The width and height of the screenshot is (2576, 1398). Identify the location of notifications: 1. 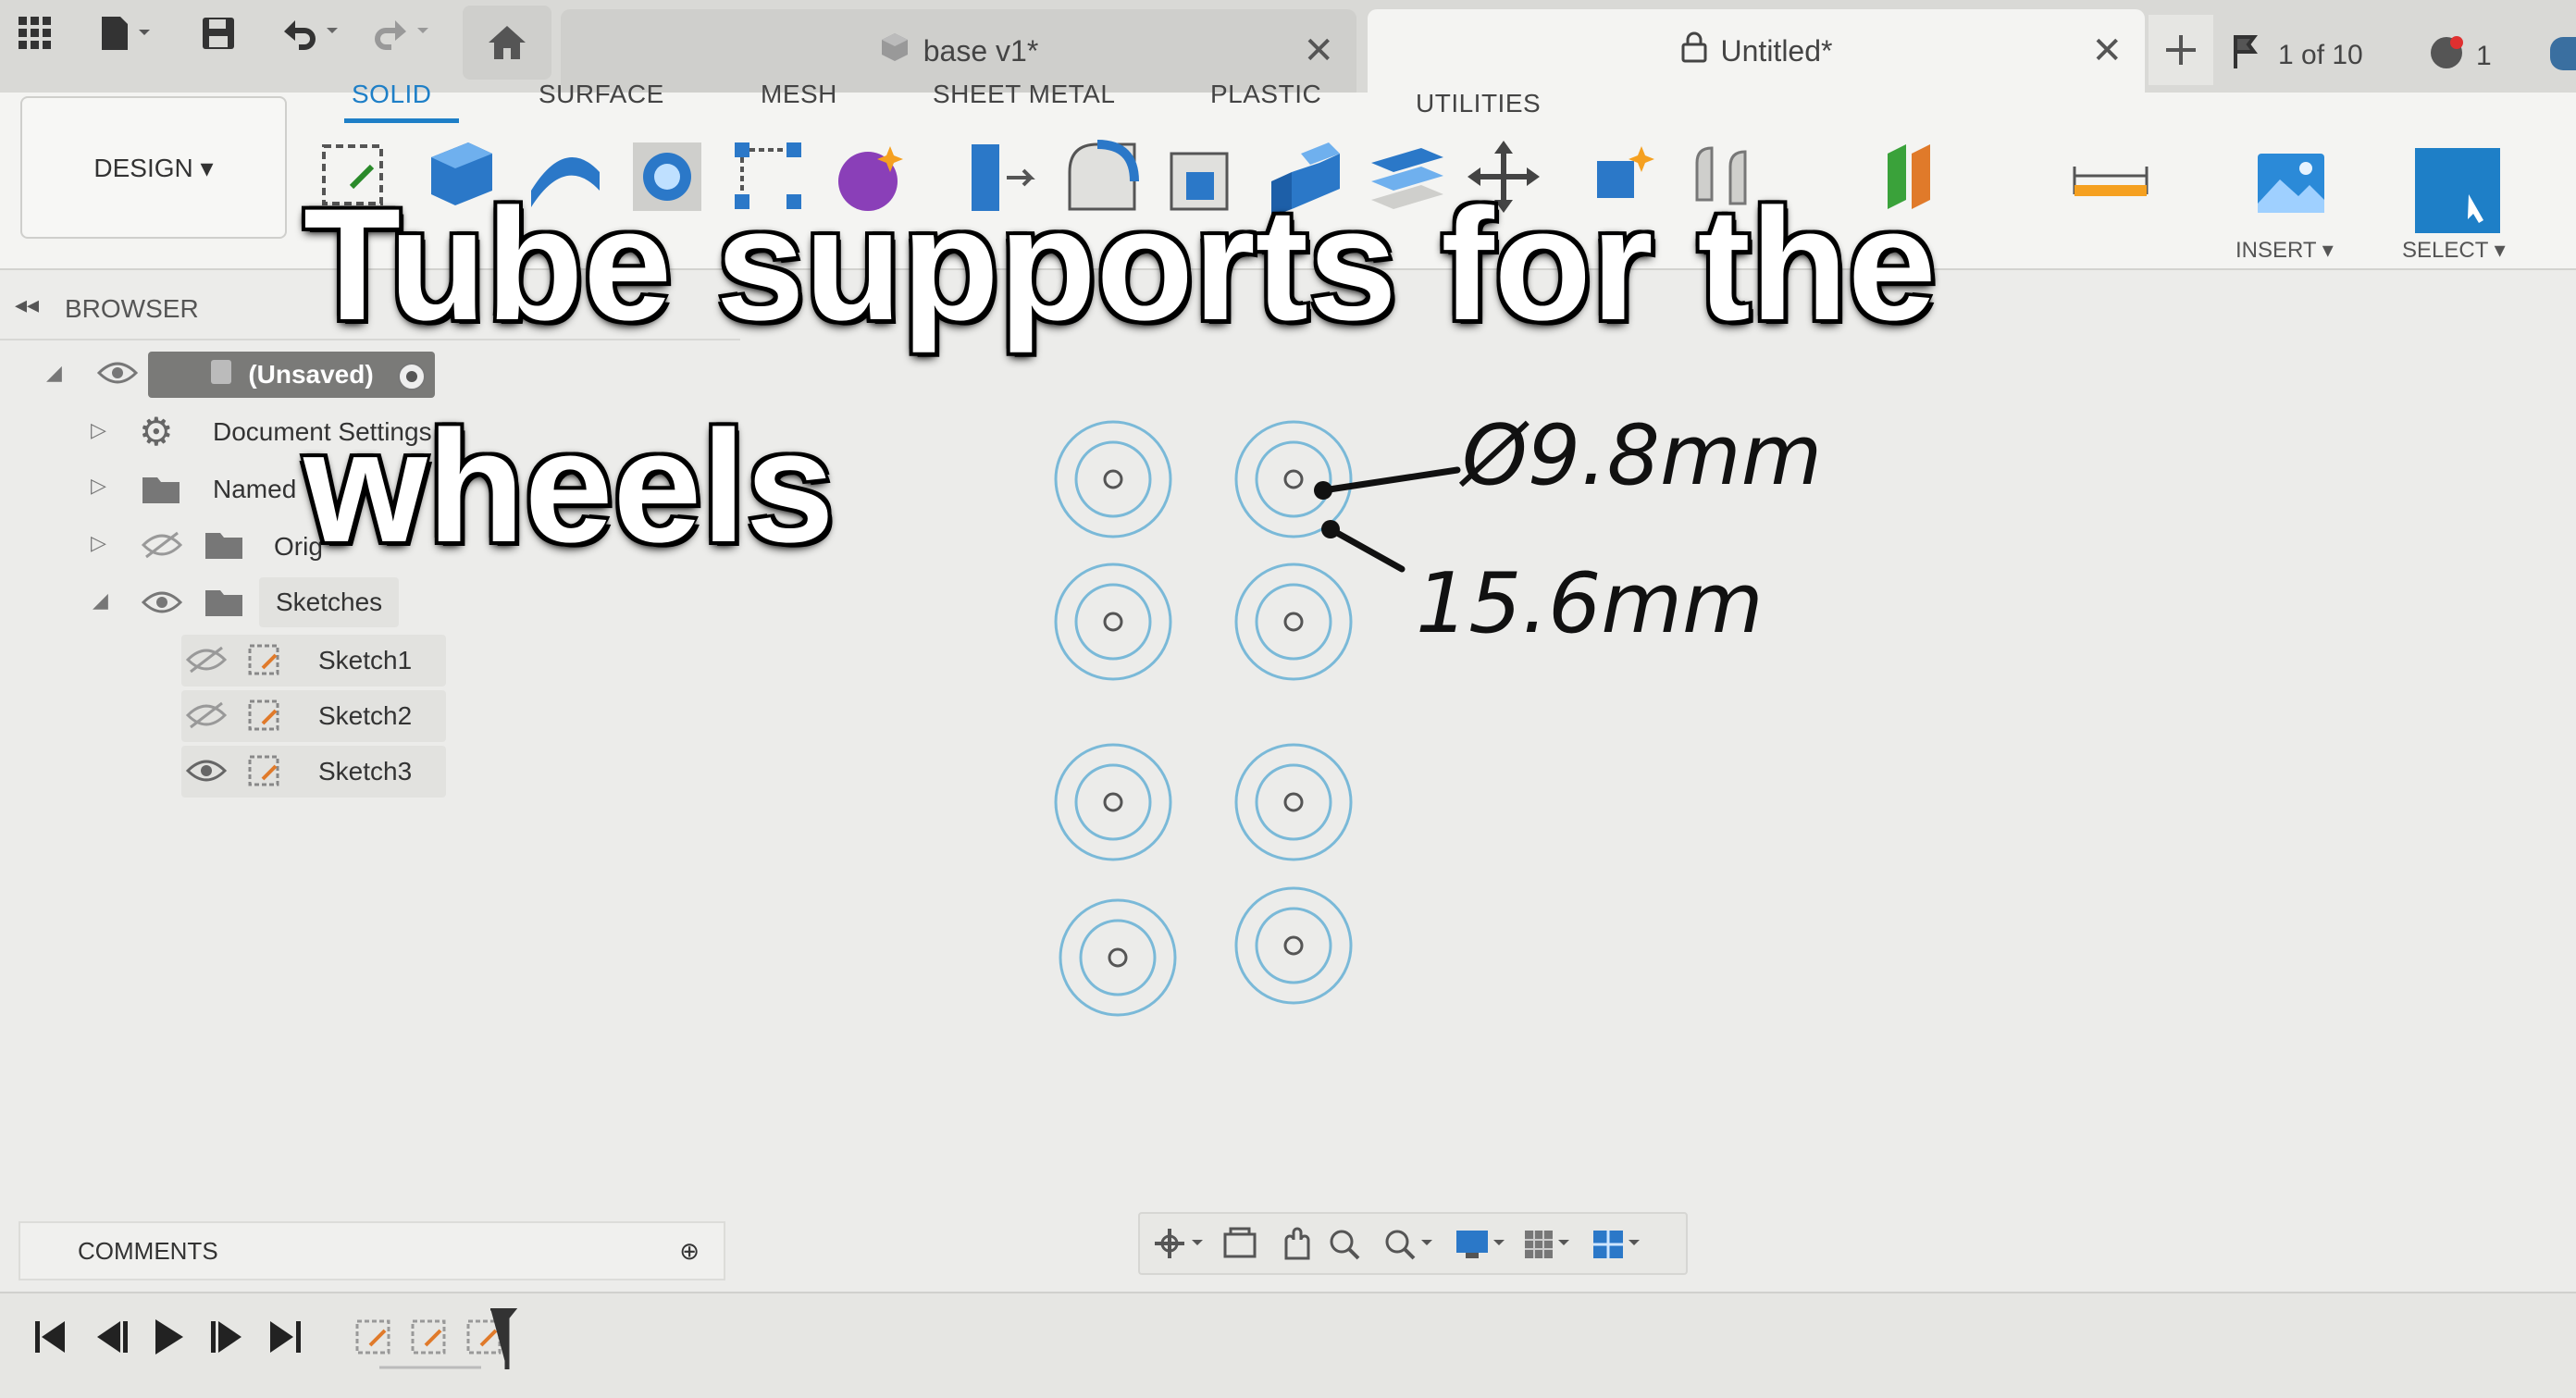
(2460, 56).